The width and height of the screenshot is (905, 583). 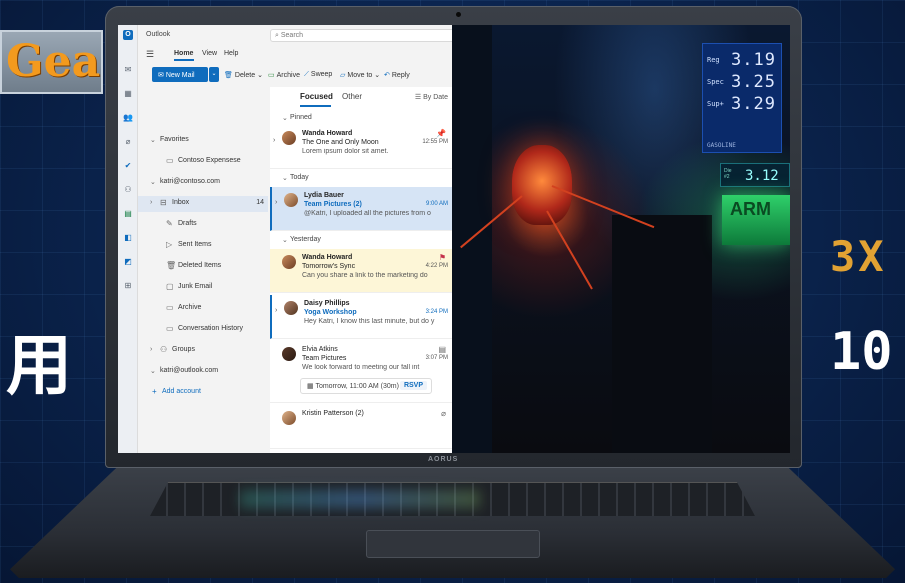 I want to click on building-silhouette, so click(x=662, y=334).